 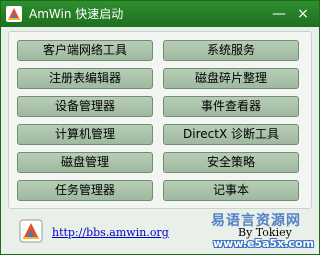 What do you see at coordinates (231, 190) in the screenshot?
I see `notepad-button: 记事本` at bounding box center [231, 190].